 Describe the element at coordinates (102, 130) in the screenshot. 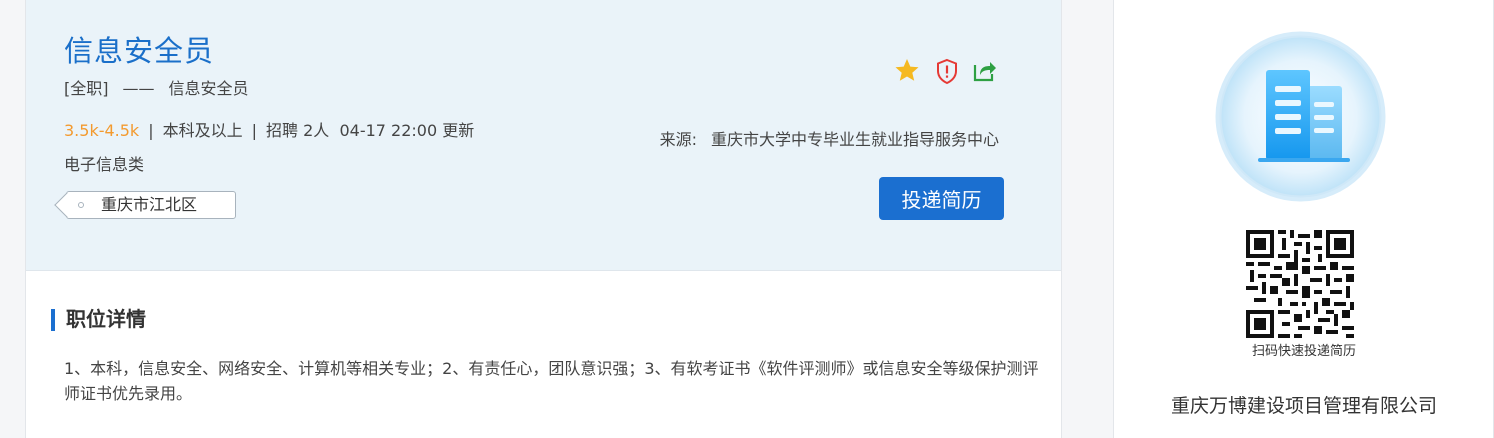

I see `salary: 3.5k-4.5k` at that location.